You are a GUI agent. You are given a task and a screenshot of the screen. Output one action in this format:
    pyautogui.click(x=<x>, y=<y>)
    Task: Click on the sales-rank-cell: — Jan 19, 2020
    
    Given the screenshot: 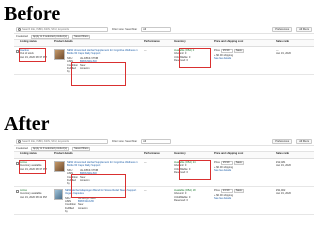 What is the action you would take?
    pyautogui.click(x=294, y=61)
    